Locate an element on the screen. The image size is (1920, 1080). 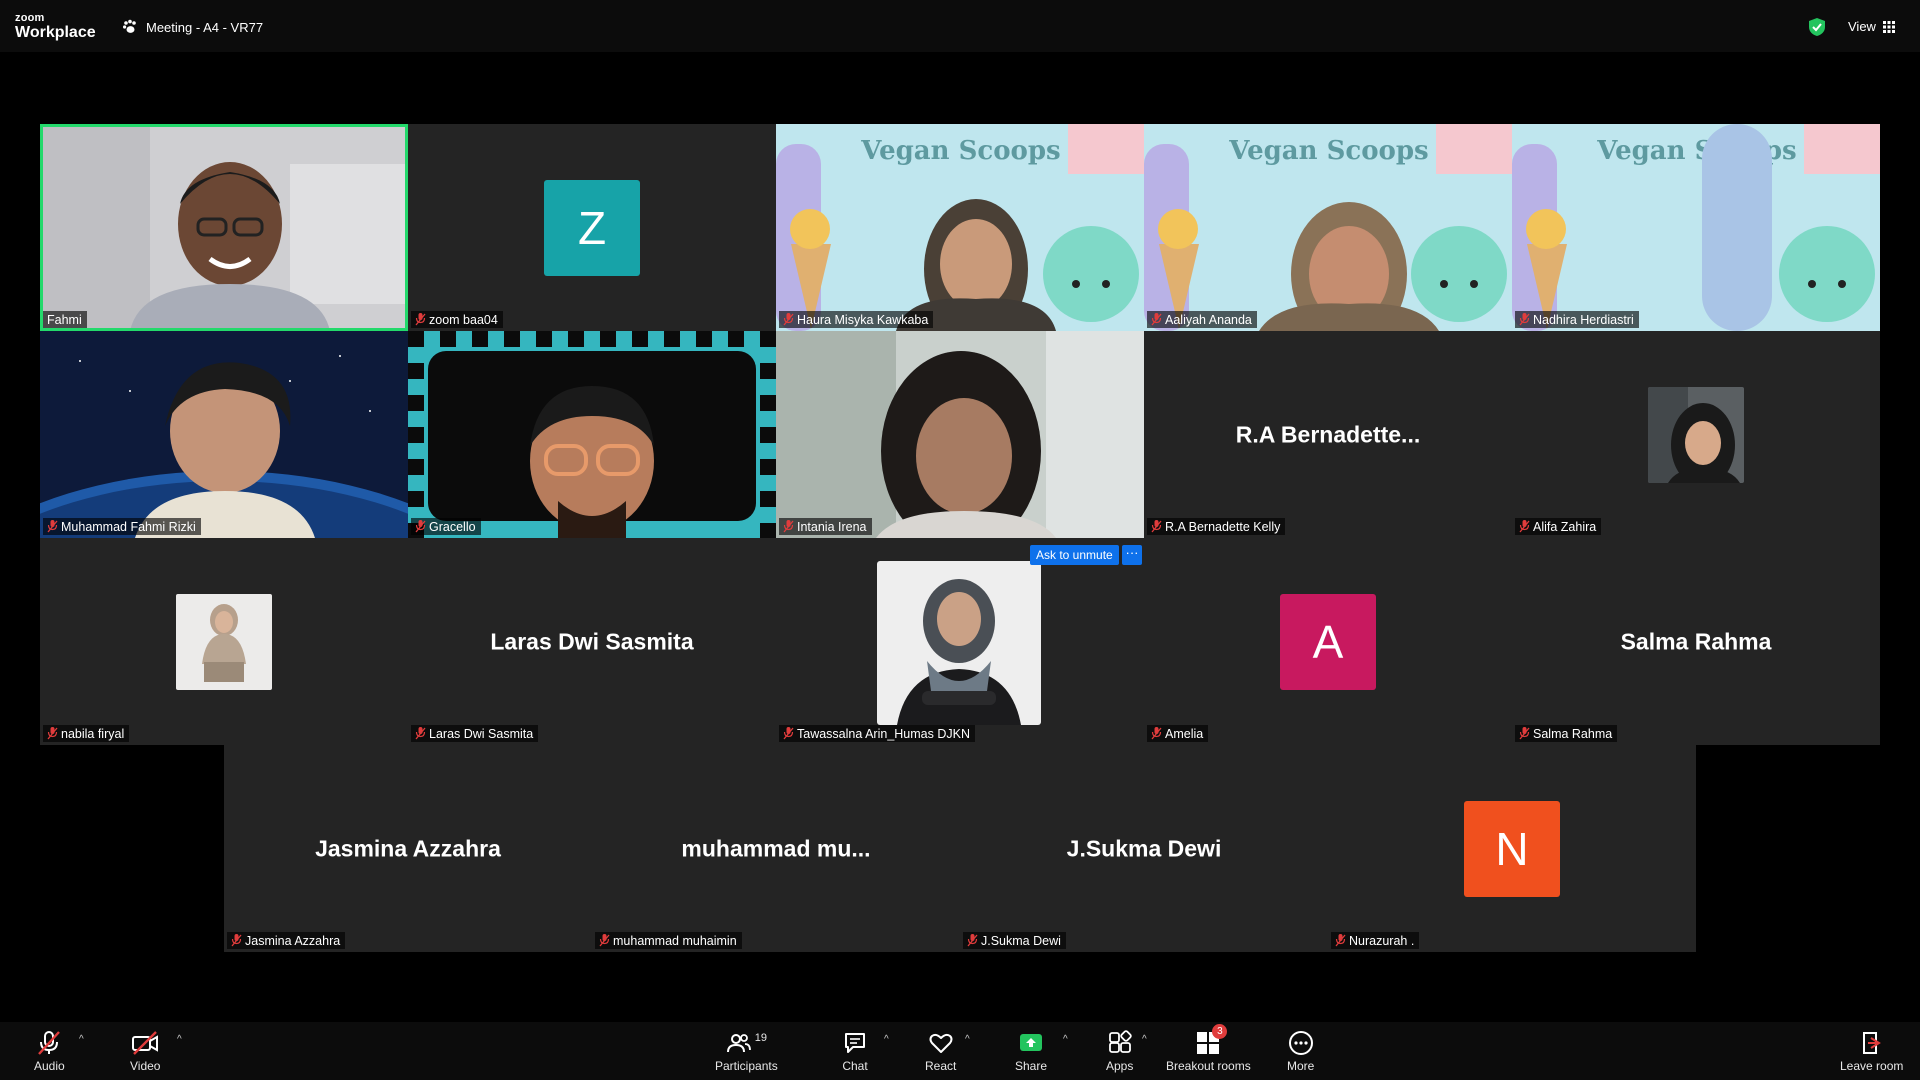
participant-tile-tawassalna: Tawassalna Arin_Humas DJKN is located at coordinates (960, 641).